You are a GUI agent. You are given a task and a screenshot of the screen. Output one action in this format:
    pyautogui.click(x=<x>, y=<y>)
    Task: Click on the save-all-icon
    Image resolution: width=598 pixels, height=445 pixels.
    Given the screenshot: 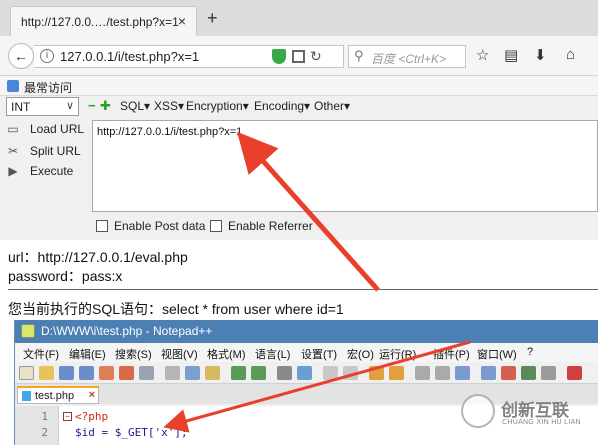 What is the action you would take?
    pyautogui.click(x=86, y=373)
    